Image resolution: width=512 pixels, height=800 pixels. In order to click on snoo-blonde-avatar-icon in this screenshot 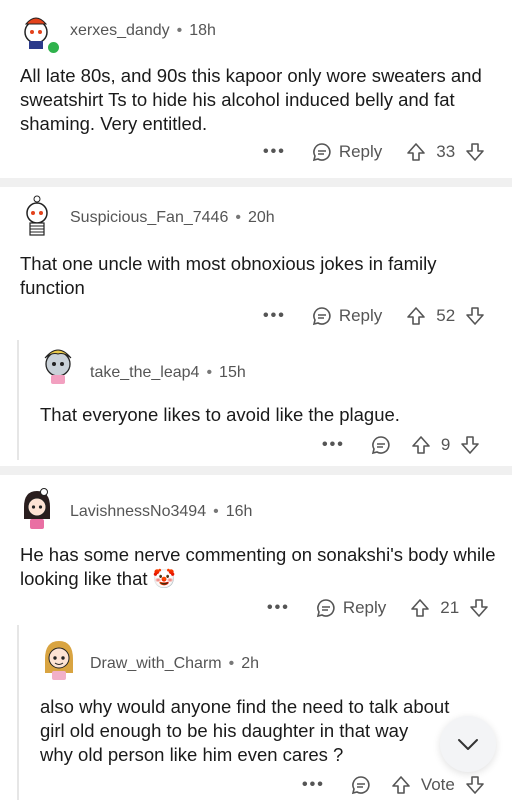, I will do `click(58, 364)`.